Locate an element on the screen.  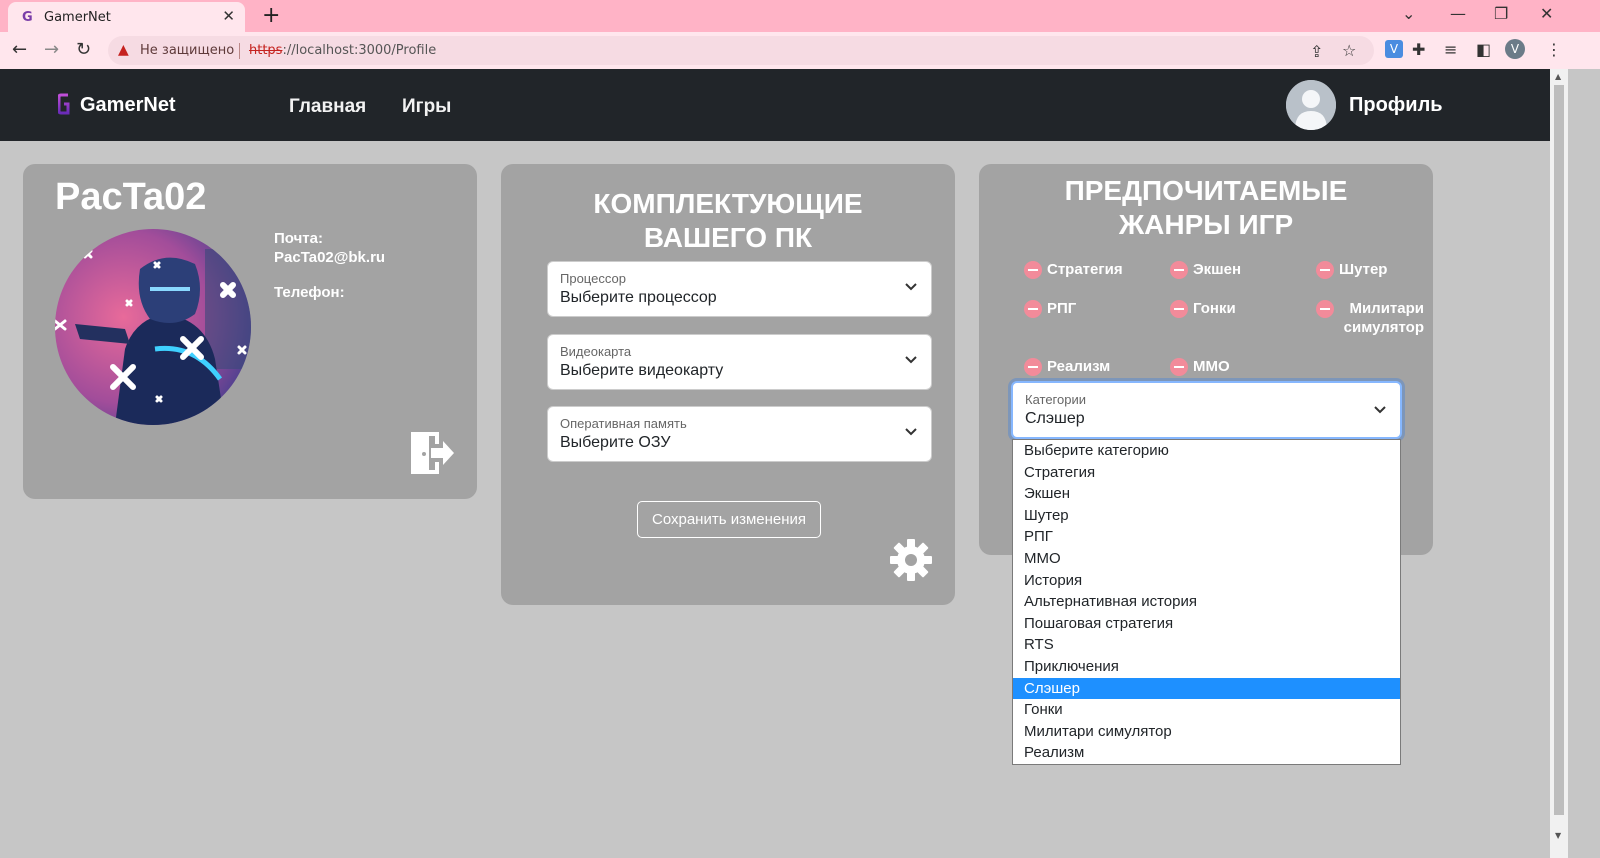
back-icon: ← is located at coordinates (19, 49).